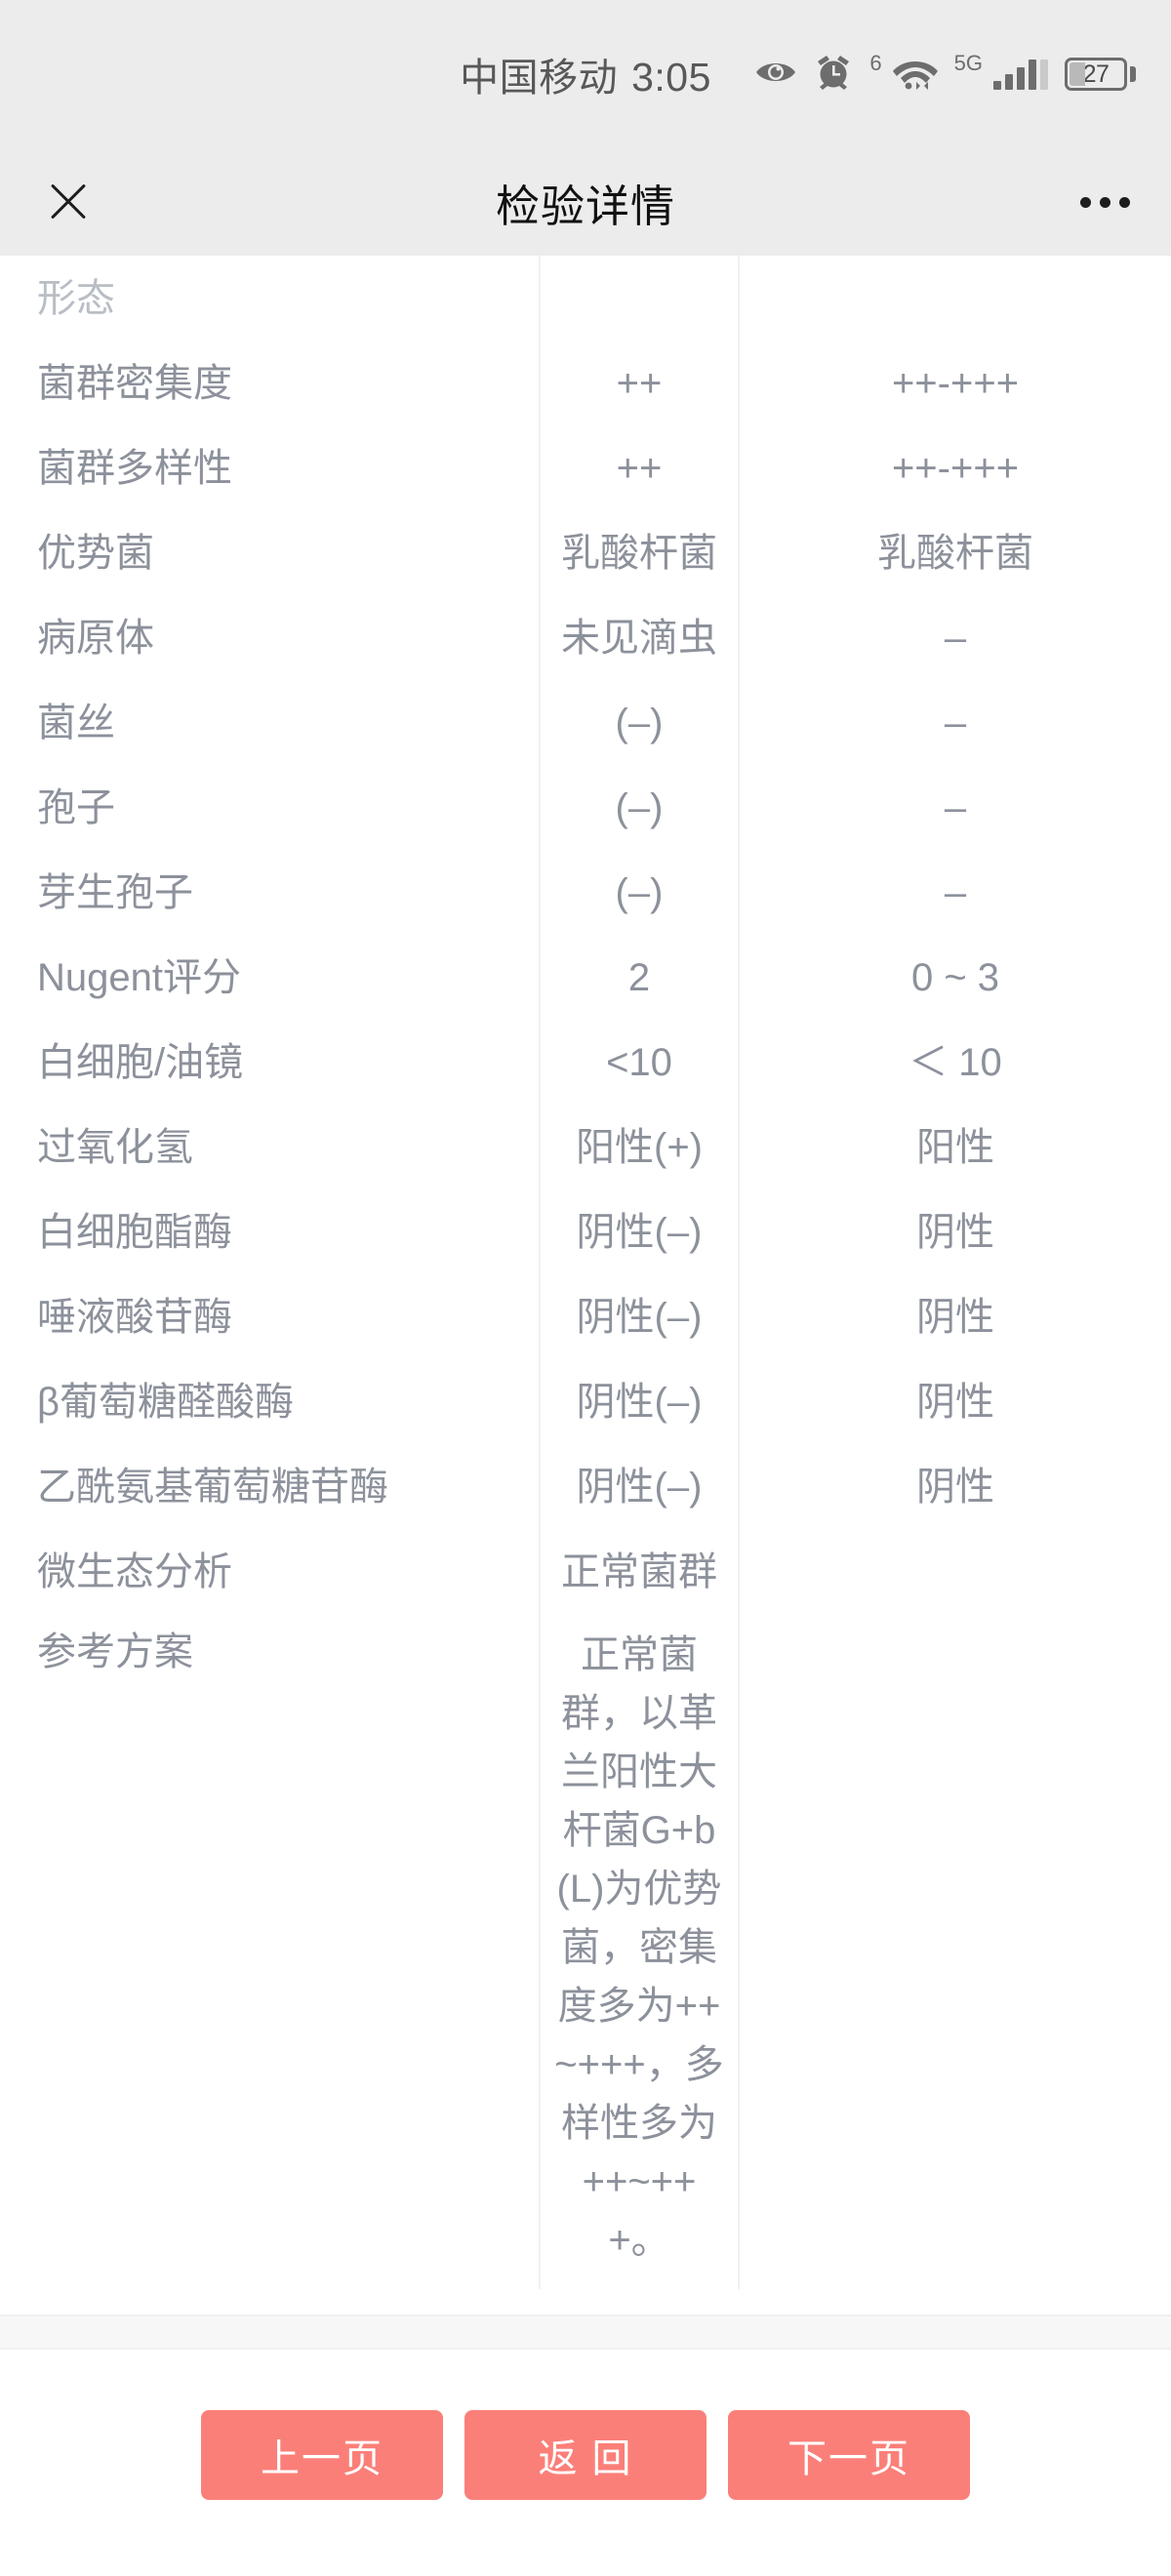 This screenshot has width=1171, height=2576. I want to click on row-name: 白细胞酯酶, so click(134, 1232).